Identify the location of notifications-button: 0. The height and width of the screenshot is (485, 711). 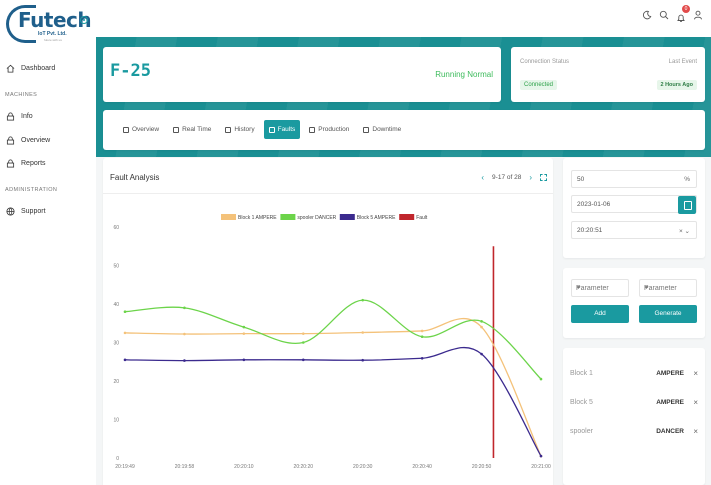
(683, 13).